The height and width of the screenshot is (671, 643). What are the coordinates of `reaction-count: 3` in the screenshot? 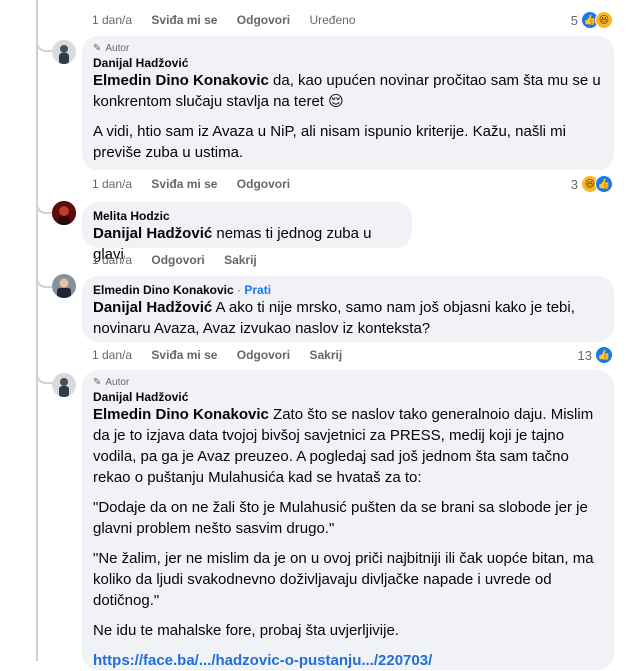 It's located at (574, 184).